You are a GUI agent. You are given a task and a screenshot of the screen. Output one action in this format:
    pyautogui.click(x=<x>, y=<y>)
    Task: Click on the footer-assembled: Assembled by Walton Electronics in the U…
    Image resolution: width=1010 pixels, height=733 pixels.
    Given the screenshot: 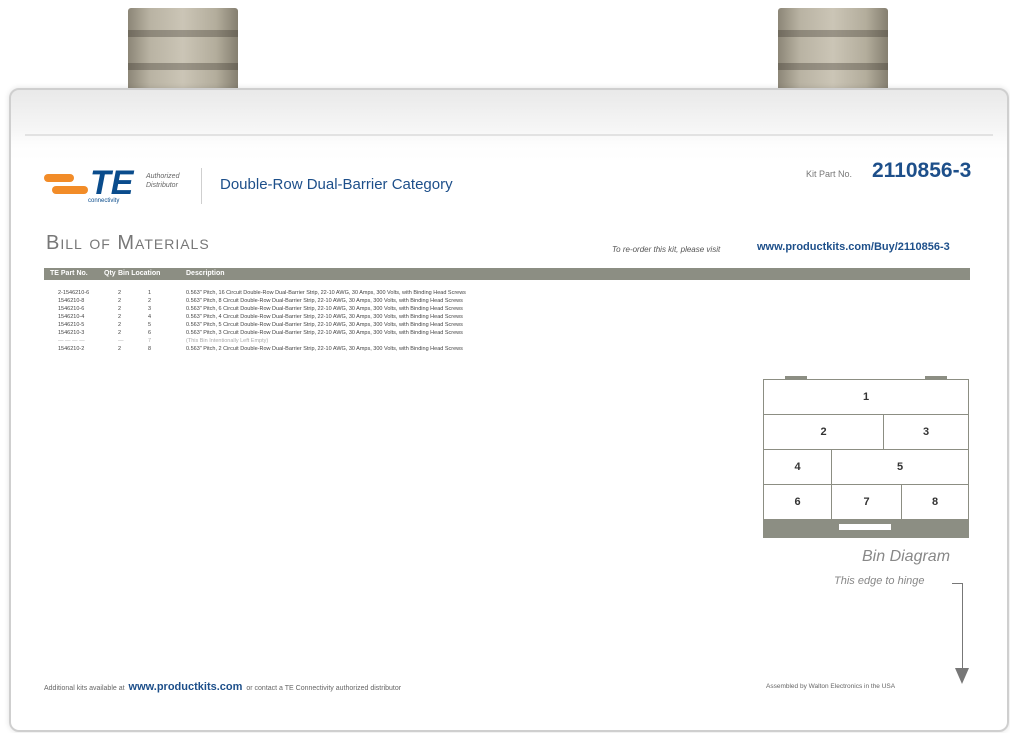 What is the action you would take?
    pyautogui.click(x=831, y=686)
    